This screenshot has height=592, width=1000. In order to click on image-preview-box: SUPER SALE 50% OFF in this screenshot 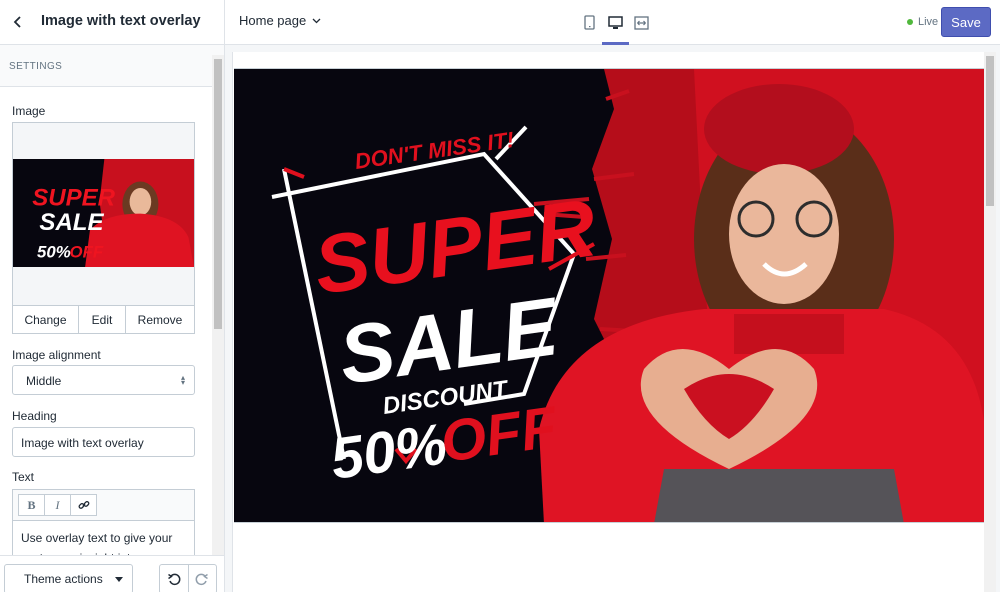, I will do `click(103, 213)`.